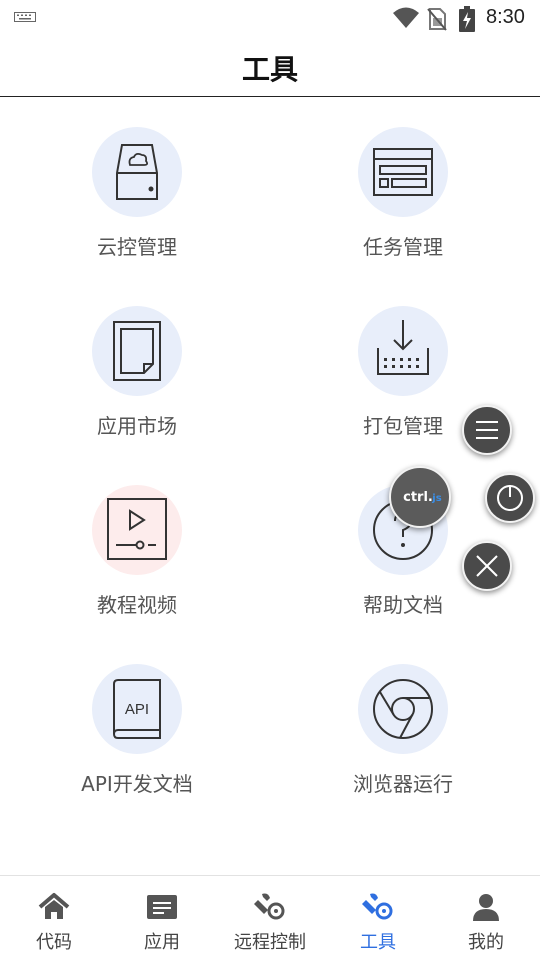  I want to click on nav-item-apps: 应用, so click(162, 918).